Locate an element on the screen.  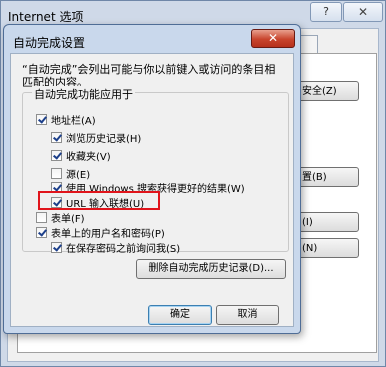
checkbox-browsing-history: 浏览历史记录(H) is located at coordinates (96, 138).